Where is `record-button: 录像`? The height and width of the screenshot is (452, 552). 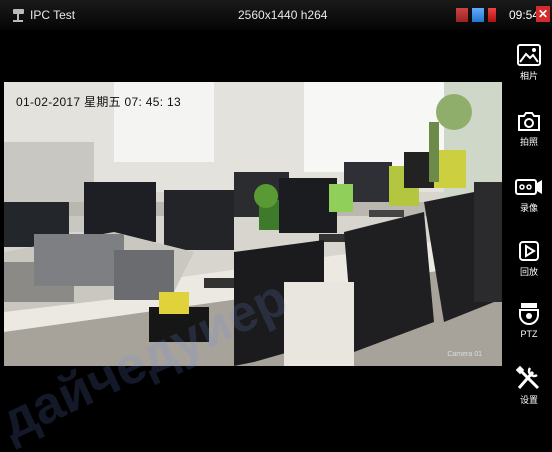
record-button: 录像 is located at coordinates (529, 198).